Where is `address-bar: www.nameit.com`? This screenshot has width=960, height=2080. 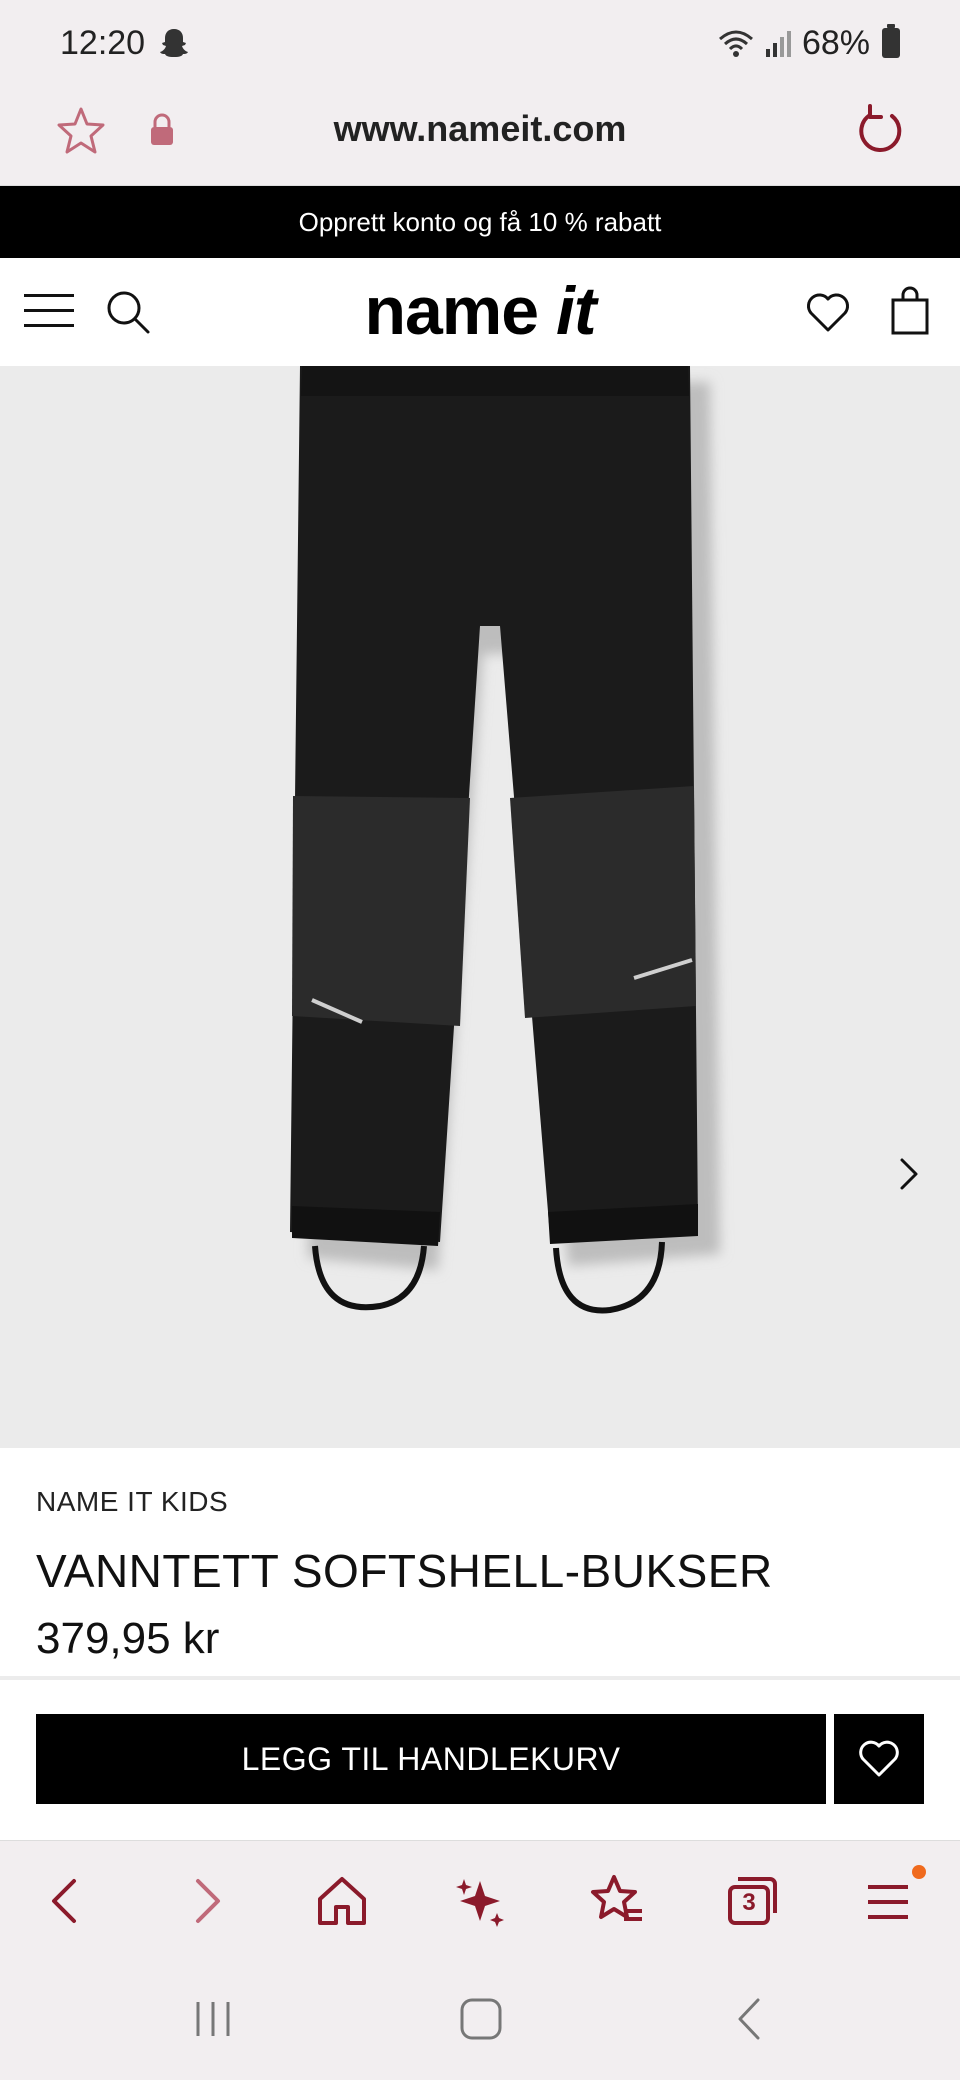
address-bar: www.nameit.com is located at coordinates (480, 136).